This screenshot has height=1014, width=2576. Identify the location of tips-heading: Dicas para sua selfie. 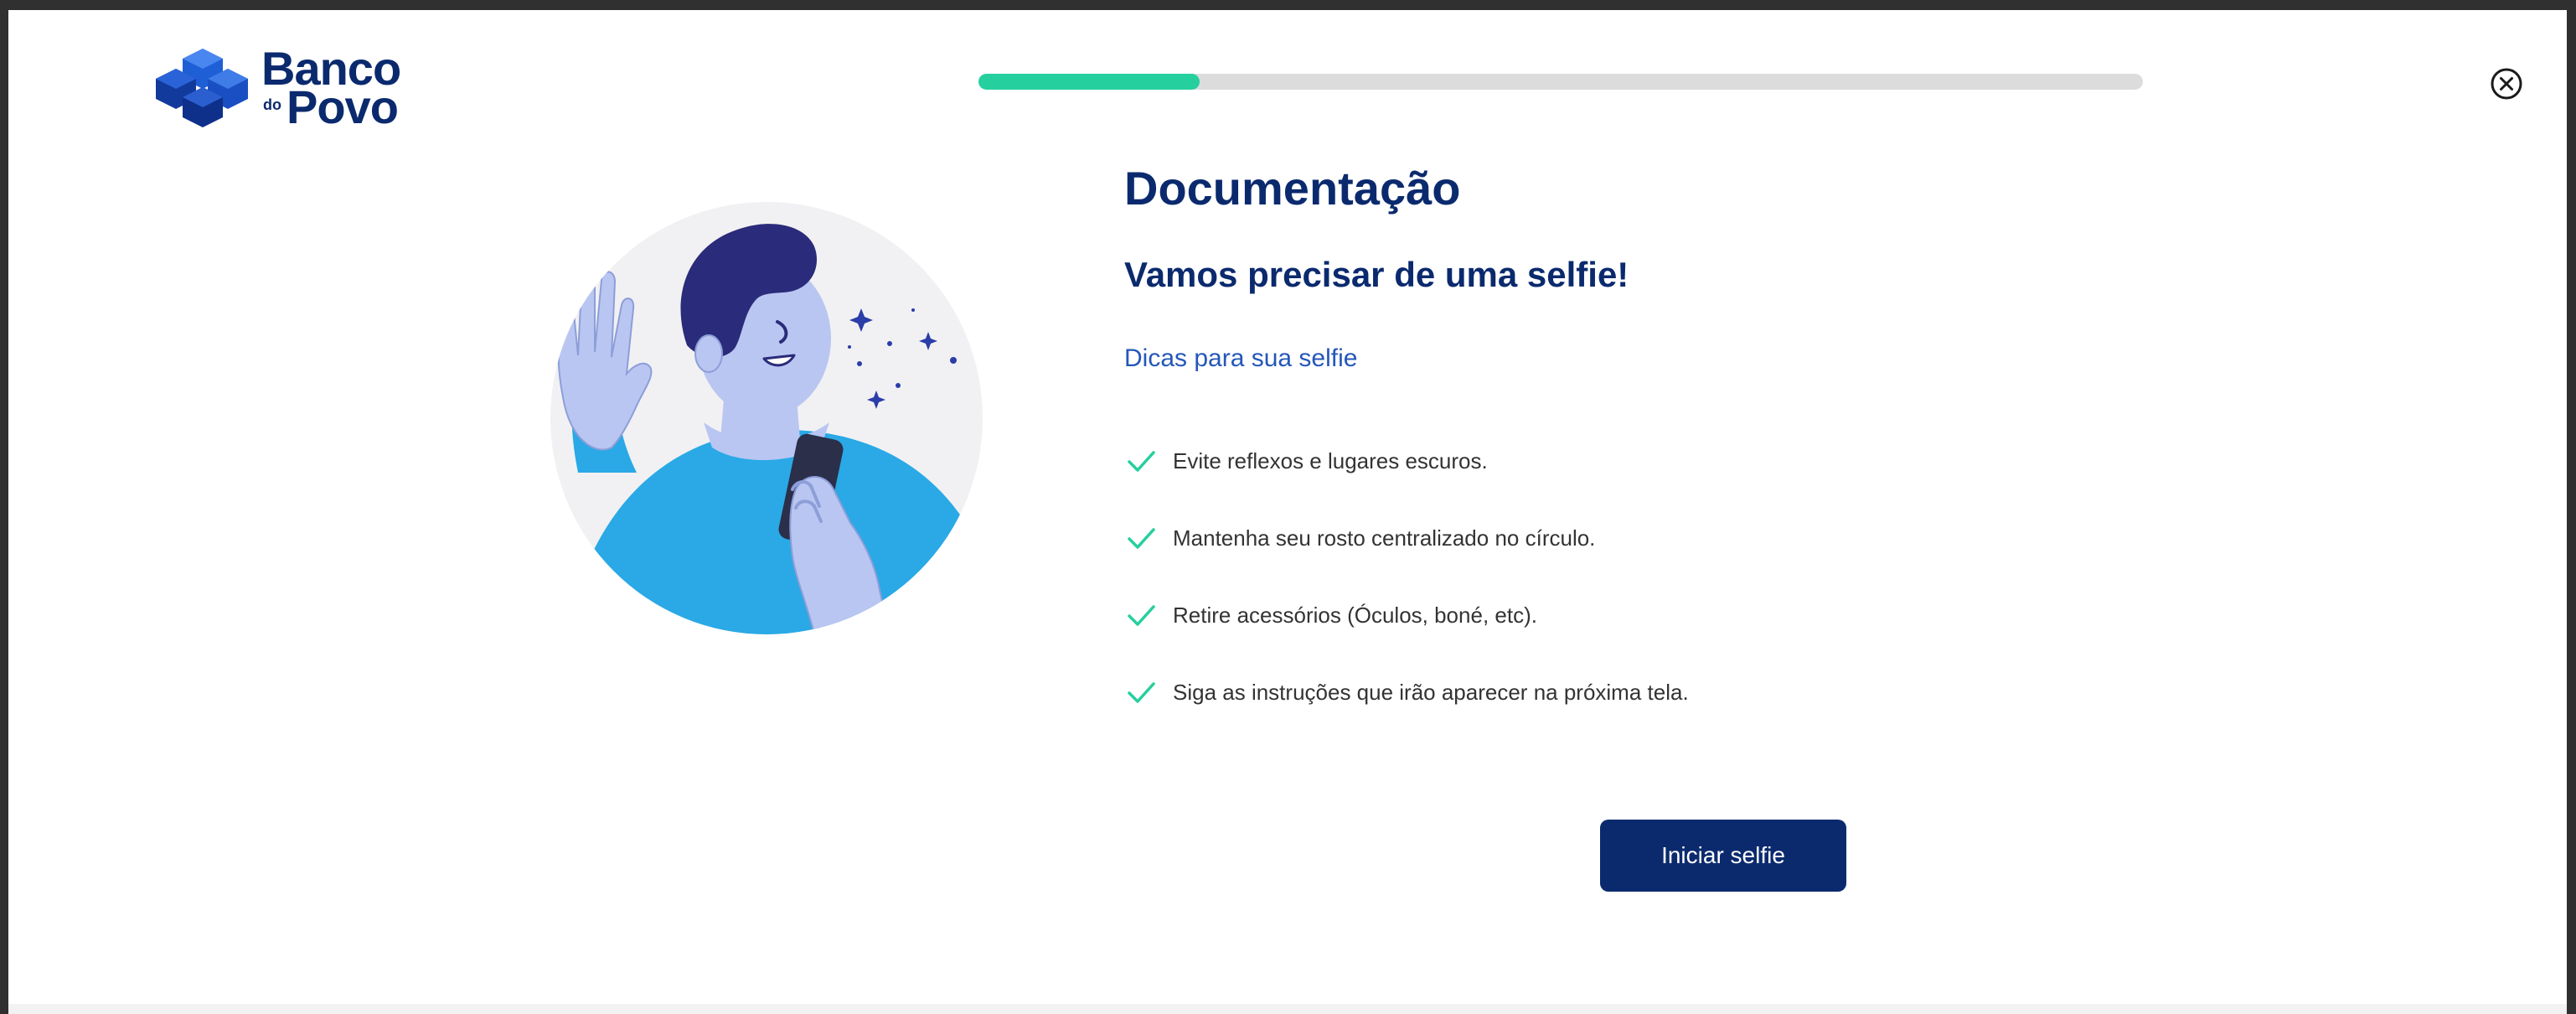
(1241, 358).